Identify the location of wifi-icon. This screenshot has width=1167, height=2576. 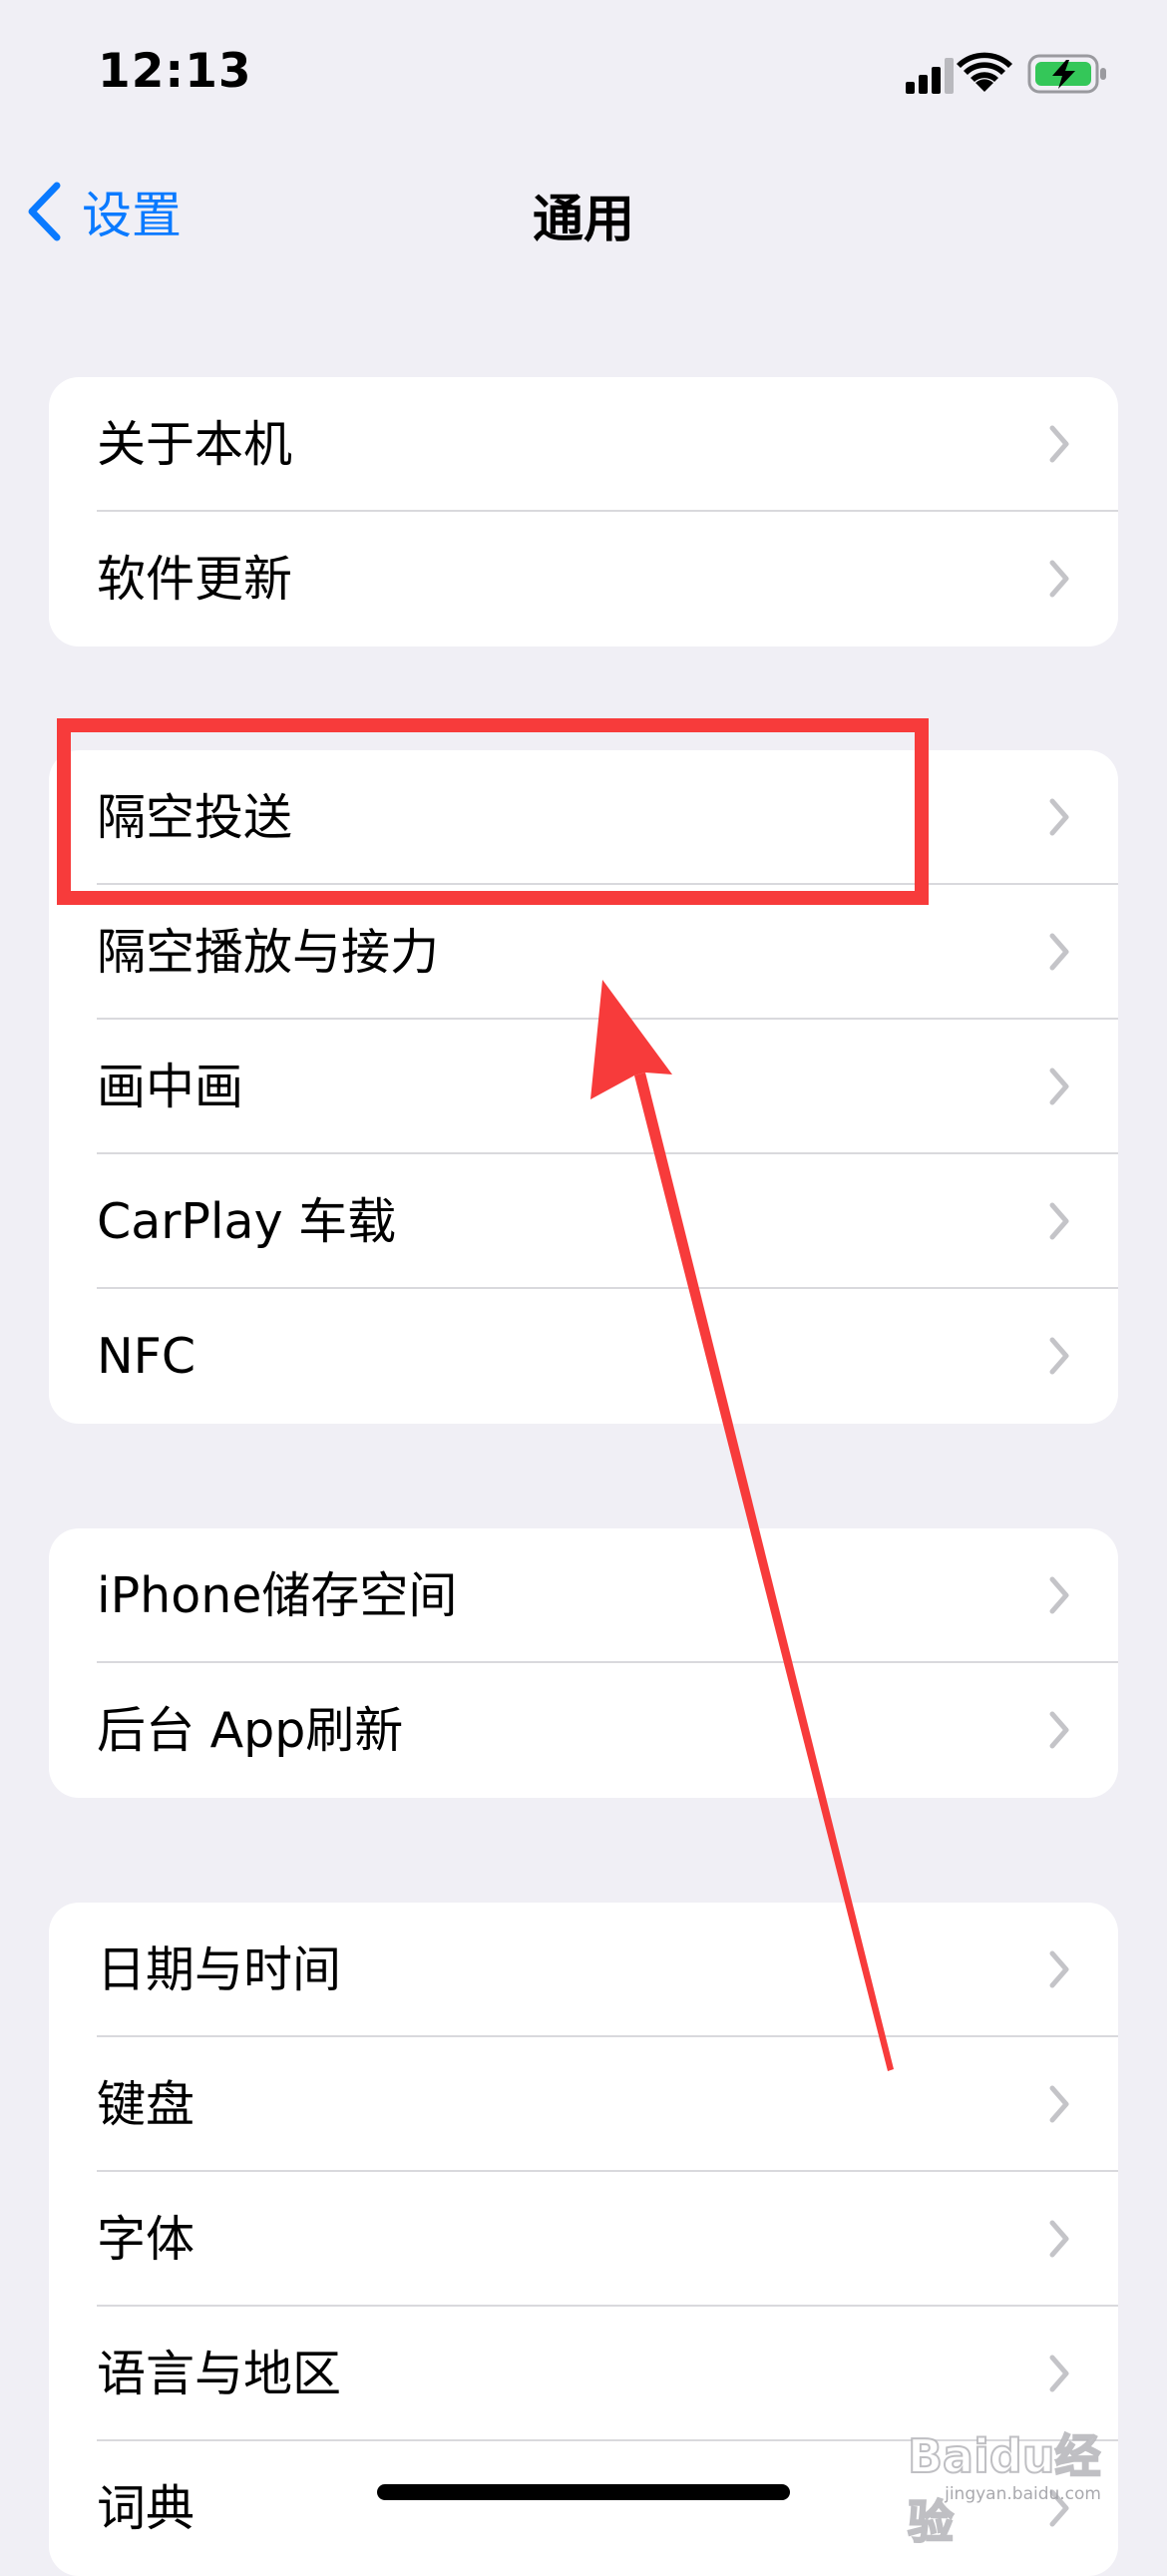
(984, 72).